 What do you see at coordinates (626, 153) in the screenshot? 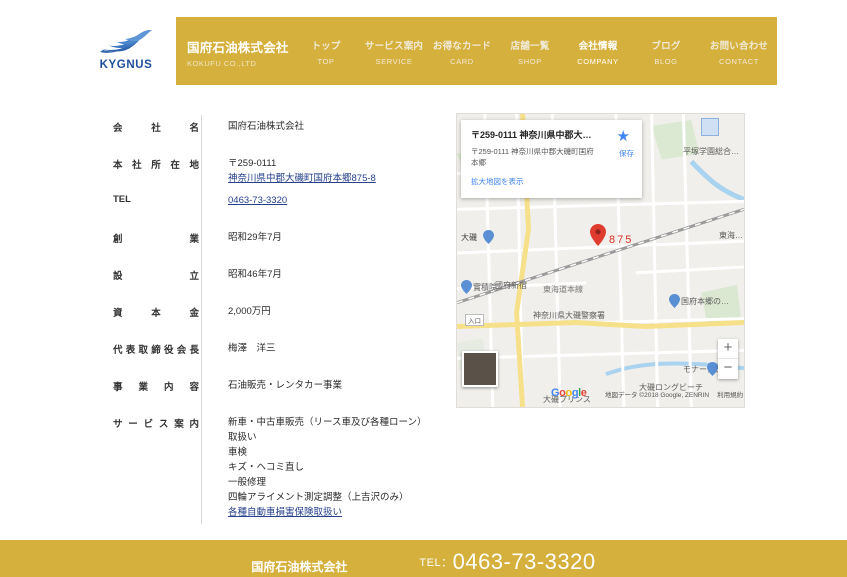
I see `save-label: 保存` at bounding box center [626, 153].